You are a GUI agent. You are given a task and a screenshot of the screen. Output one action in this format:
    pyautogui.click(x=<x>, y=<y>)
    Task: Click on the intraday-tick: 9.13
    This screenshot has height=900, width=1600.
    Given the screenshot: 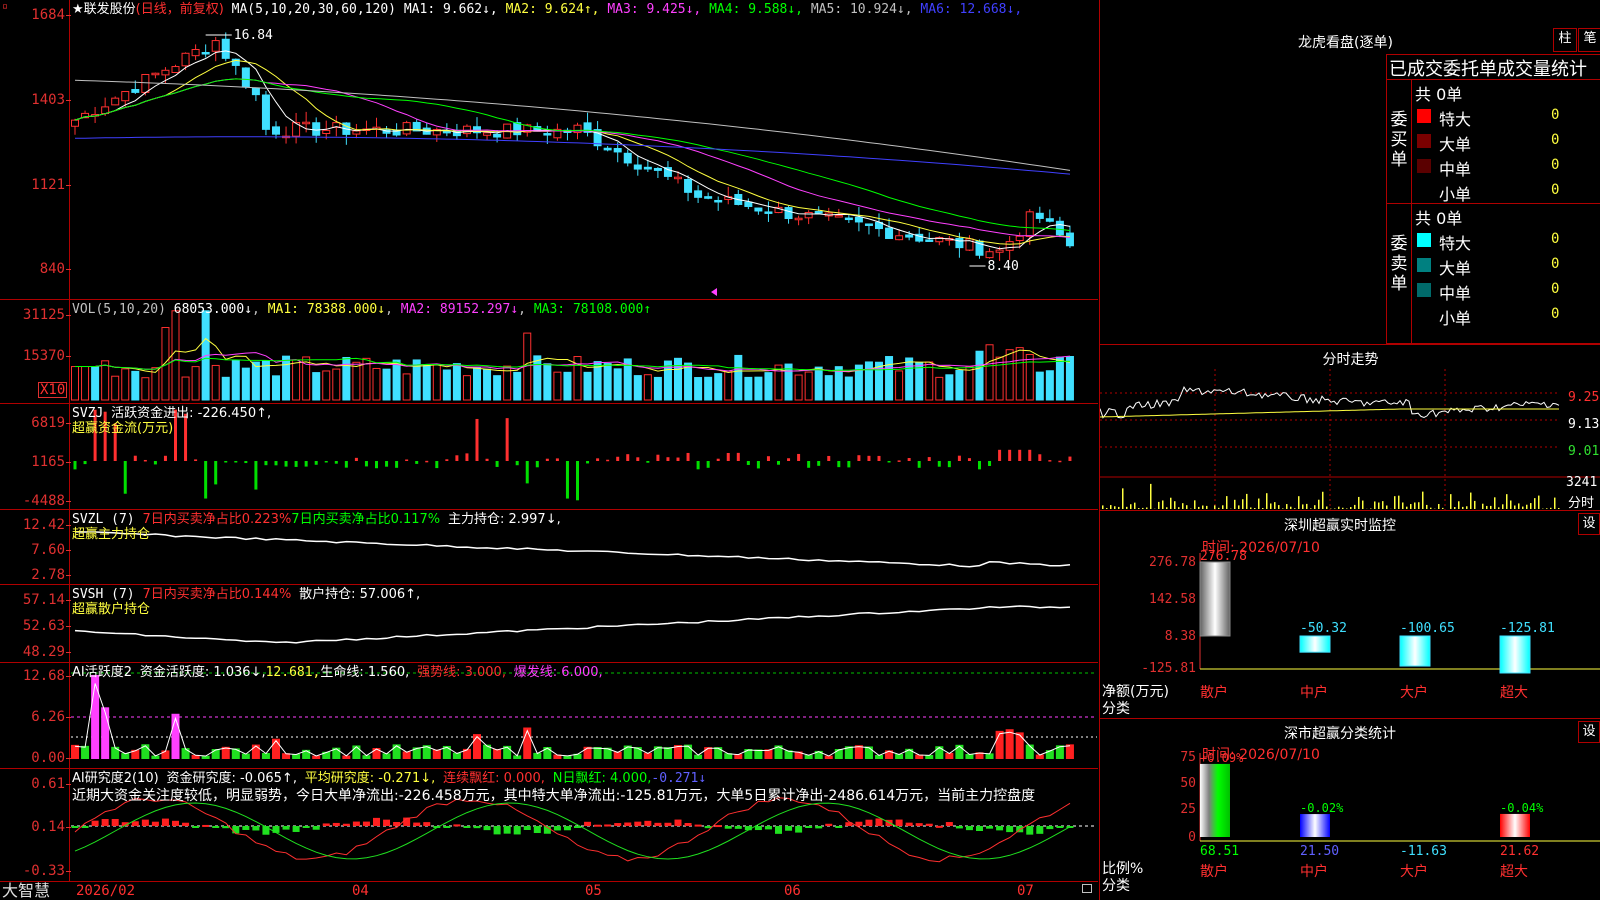 What is the action you would take?
    pyautogui.click(x=1584, y=424)
    